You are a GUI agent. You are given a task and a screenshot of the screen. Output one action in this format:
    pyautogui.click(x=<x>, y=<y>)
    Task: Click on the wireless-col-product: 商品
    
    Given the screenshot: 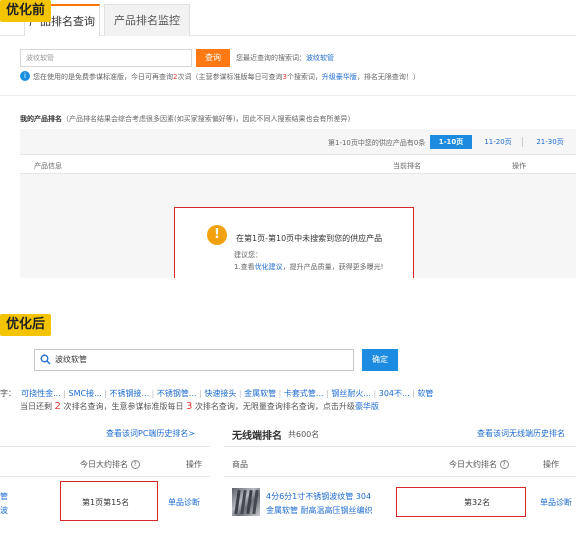 What is the action you would take?
    pyautogui.click(x=240, y=464)
    